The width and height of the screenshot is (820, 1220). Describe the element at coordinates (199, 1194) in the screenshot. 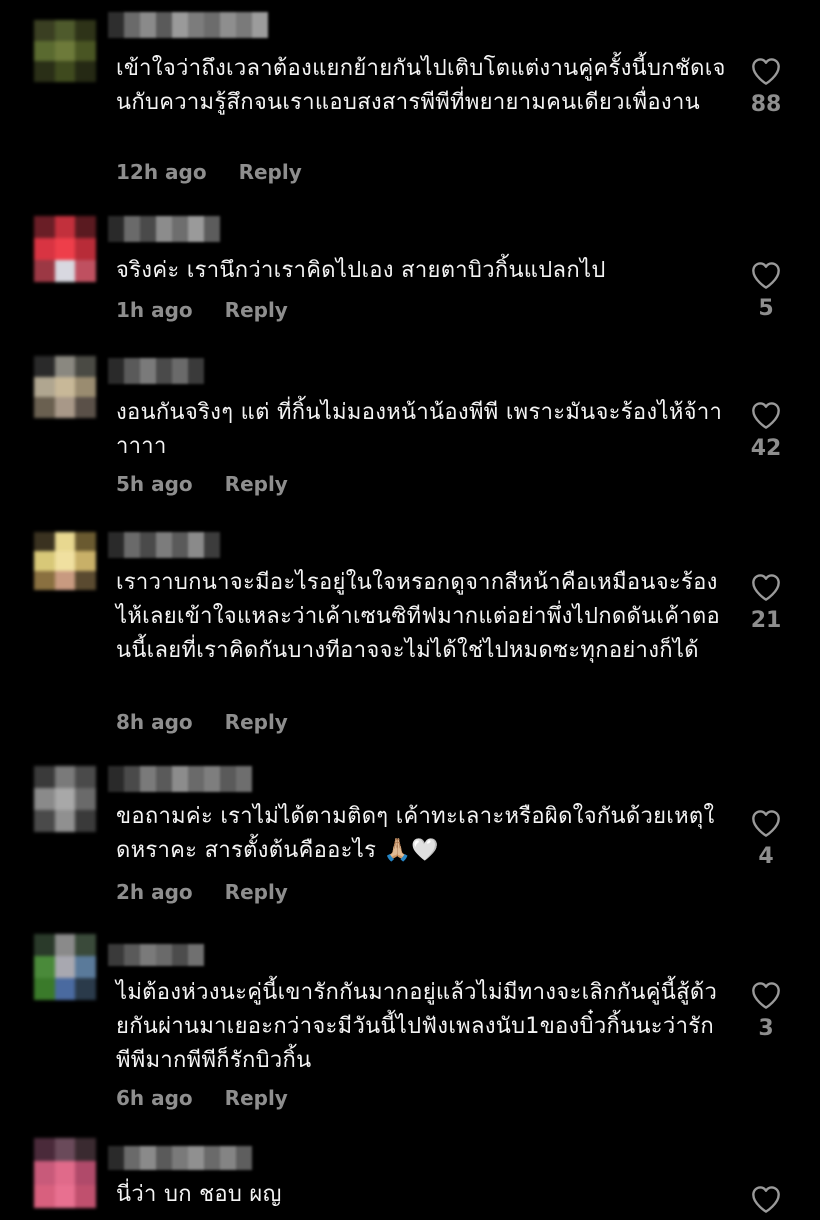

I see `comment-text: นี่ว่า บก ชอบ ผญ` at that location.